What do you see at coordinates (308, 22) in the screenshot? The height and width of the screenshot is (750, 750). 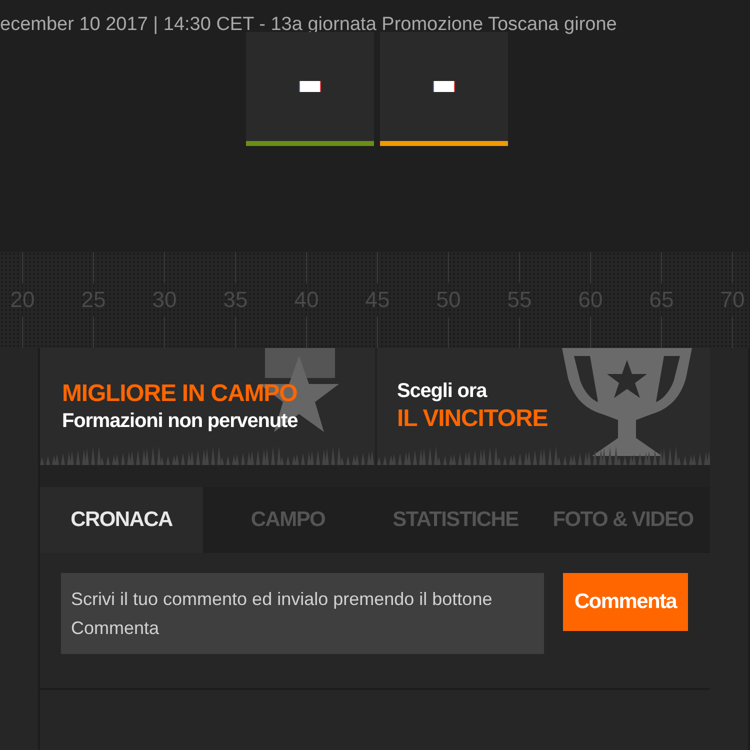 I see `match-info: ecember 10 2017 | 14:30 CET - 13a giornata Promozione Toscana girone` at bounding box center [308, 22].